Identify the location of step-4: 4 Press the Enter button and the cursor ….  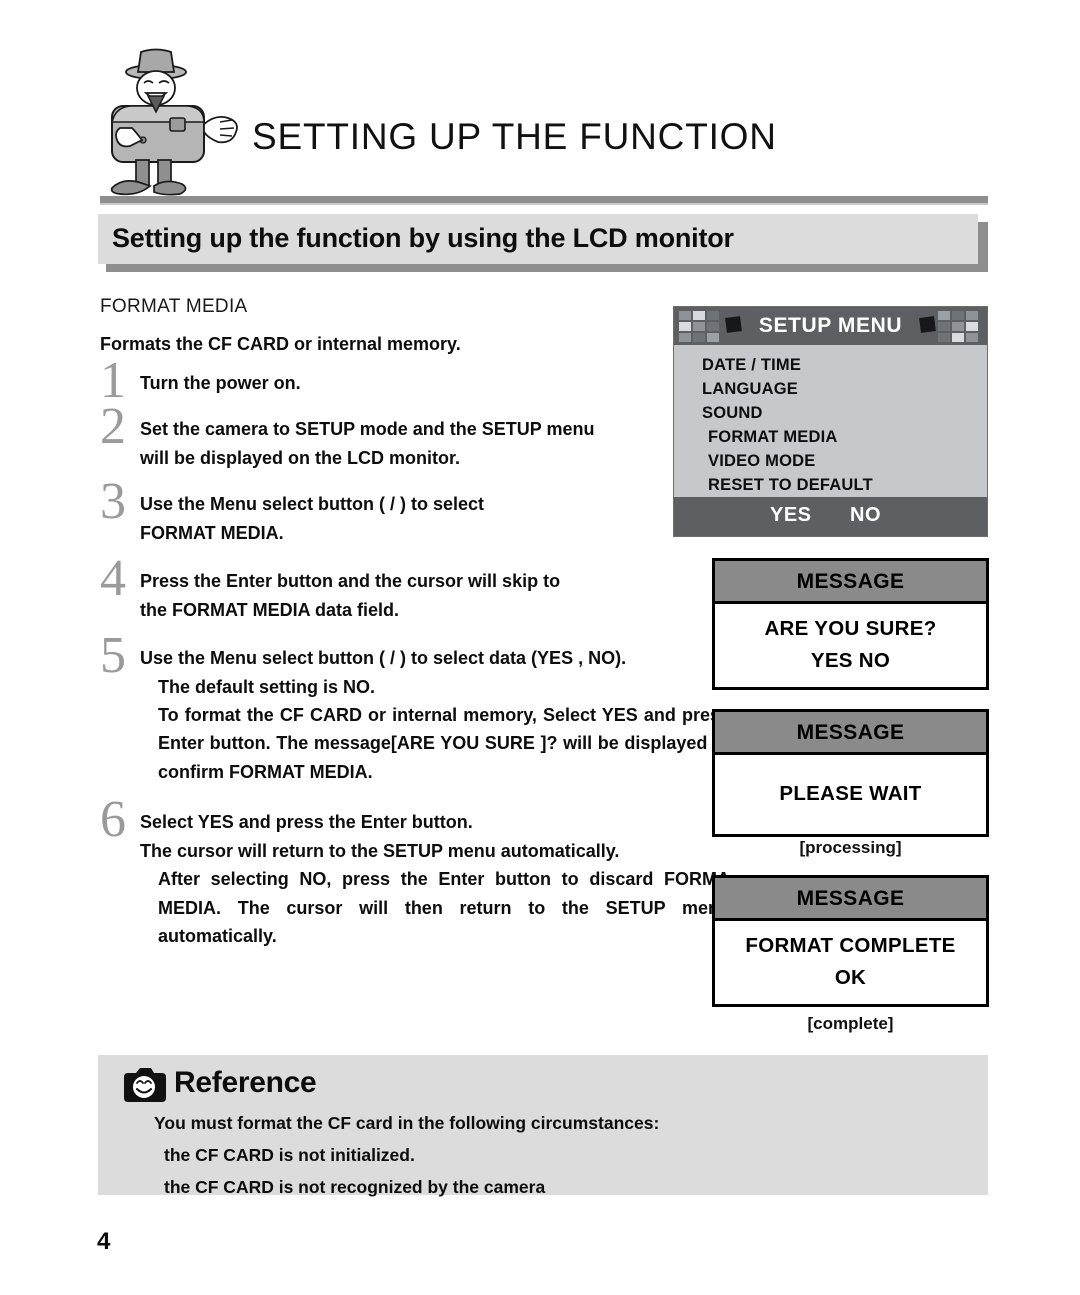
(410, 588).